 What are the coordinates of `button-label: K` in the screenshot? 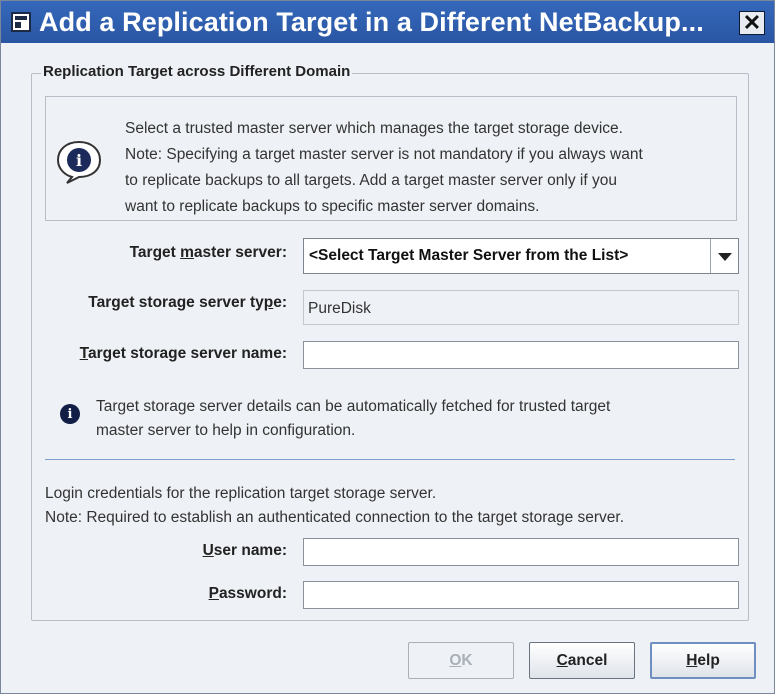 It's located at (467, 660).